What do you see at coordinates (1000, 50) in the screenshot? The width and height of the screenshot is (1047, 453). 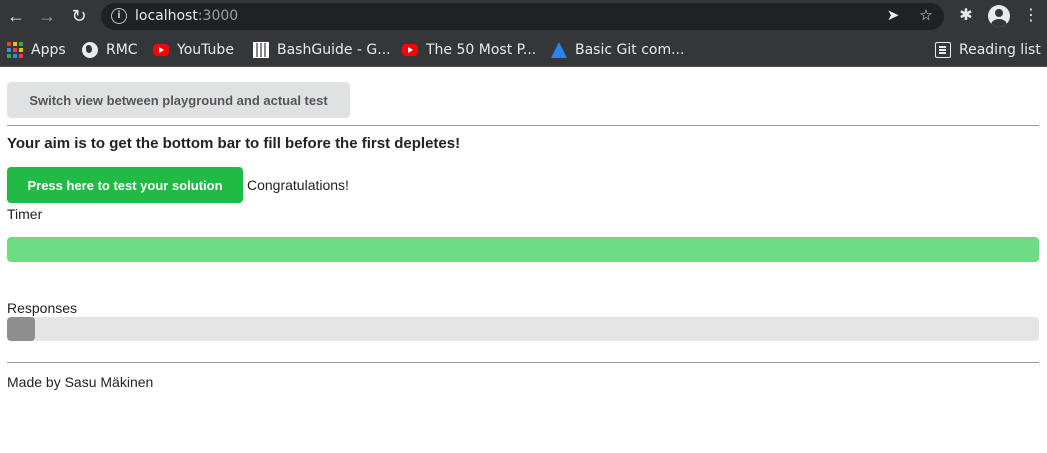 I see `reading-list-label: Reading list` at bounding box center [1000, 50].